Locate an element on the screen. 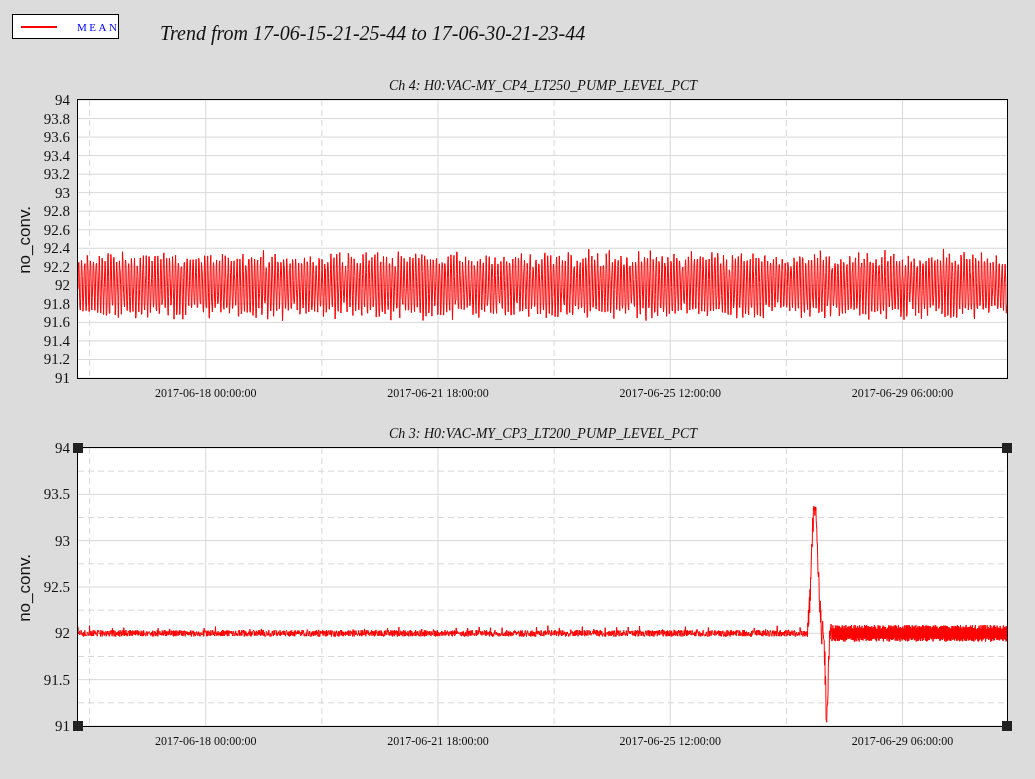 This screenshot has height=779, width=1035. y-tick-label: 93.2 is located at coordinates (56, 174).